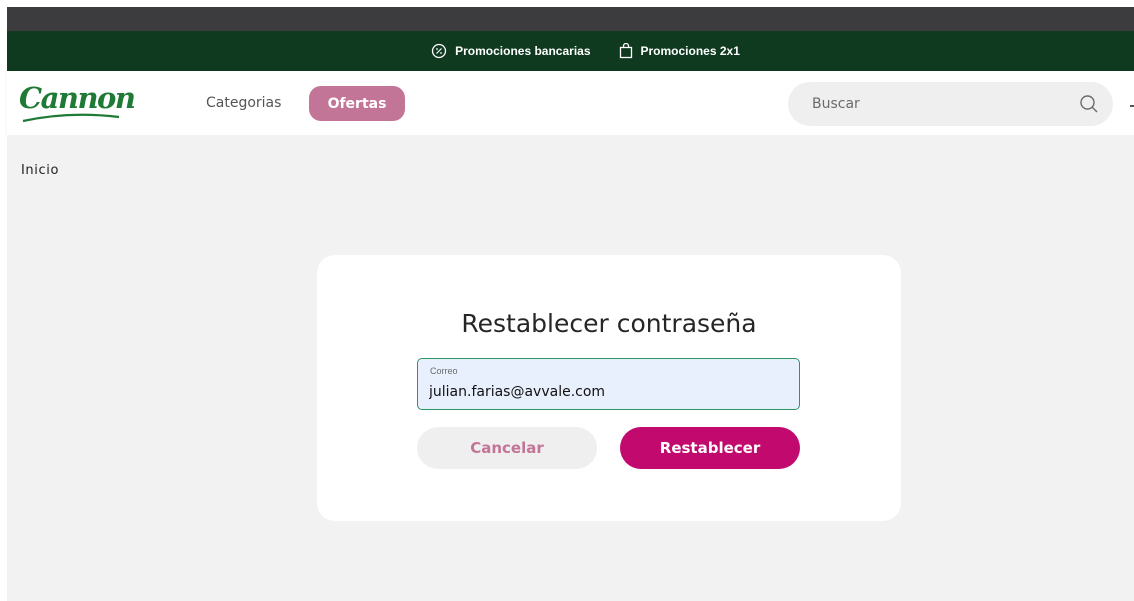 Image resolution: width=1134 pixels, height=601 pixels. I want to click on cut-off-icon, so click(1132, 104).